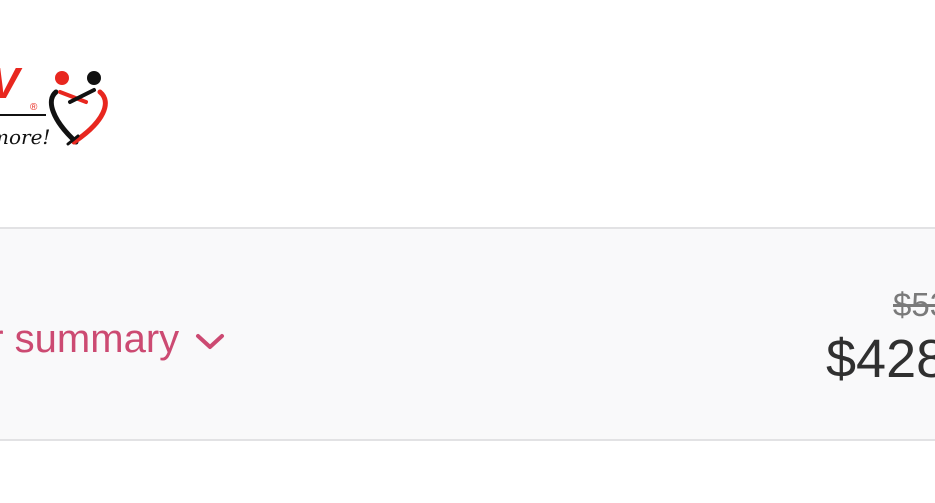  What do you see at coordinates (11, 83) in the screenshot?
I see `logo-letter: V` at bounding box center [11, 83].